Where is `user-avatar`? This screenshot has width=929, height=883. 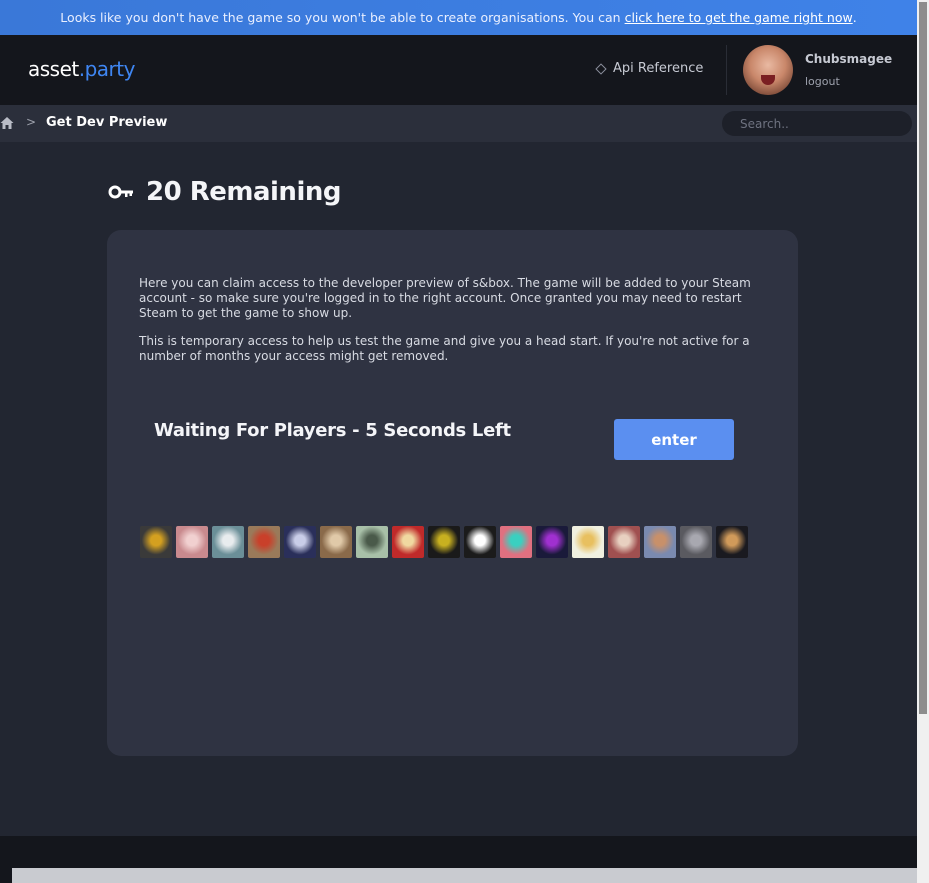
user-avatar is located at coordinates (768, 70).